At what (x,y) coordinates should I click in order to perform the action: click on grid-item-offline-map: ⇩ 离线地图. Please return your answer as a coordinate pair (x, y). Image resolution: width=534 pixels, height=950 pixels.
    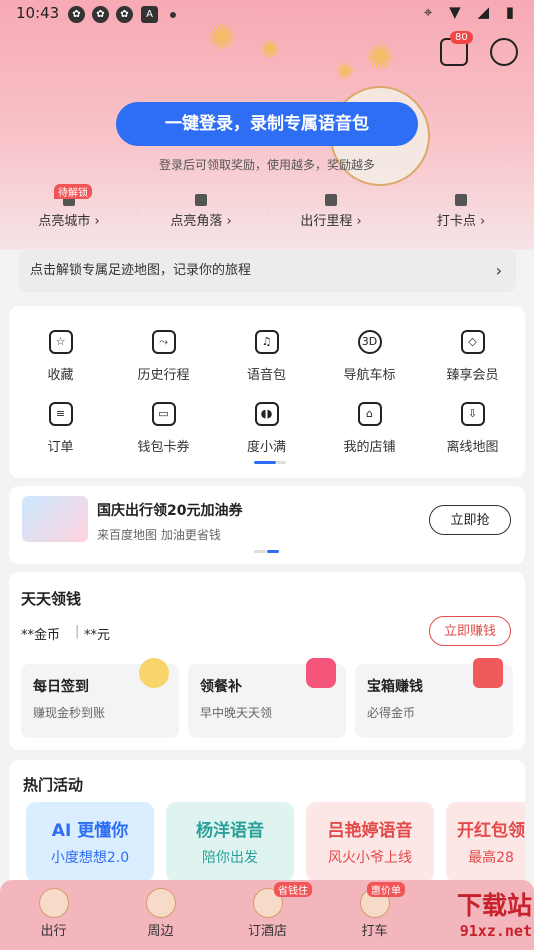
    Looking at the image, I should click on (472, 432).